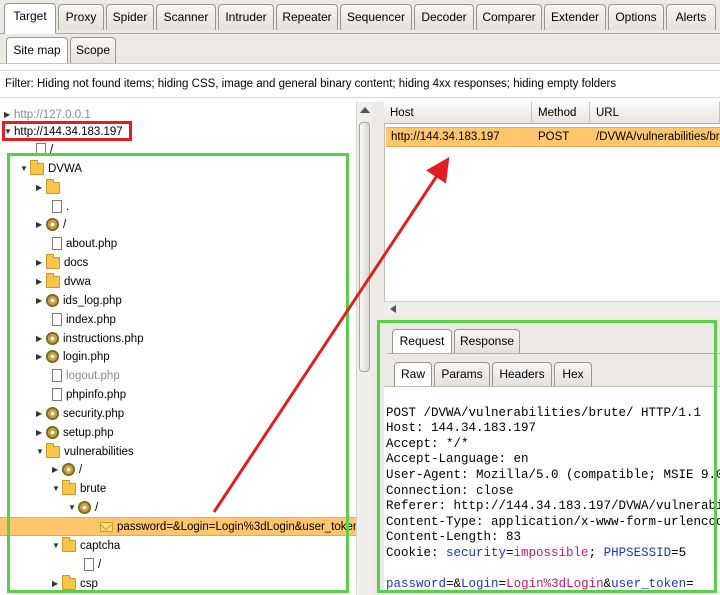 Image resolution: width=720 pixels, height=595 pixels. What do you see at coordinates (444, 17) in the screenshot?
I see `tab-decoder: Decoder` at bounding box center [444, 17].